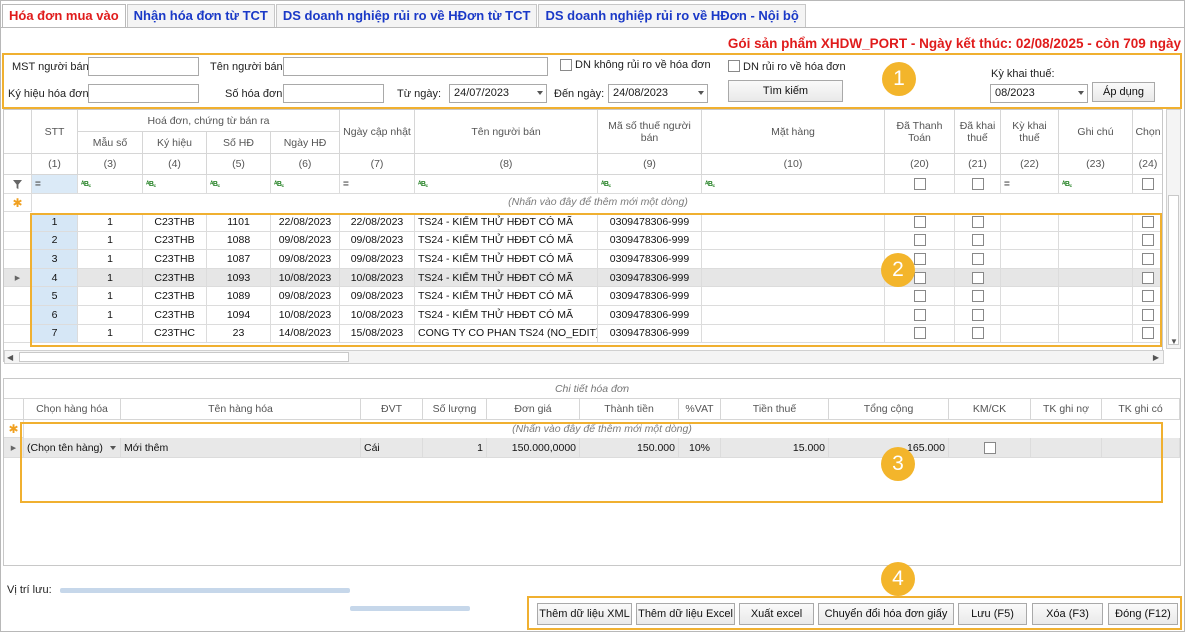 Image resolution: width=1185 pixels, height=632 pixels. Describe the element at coordinates (64, 16) in the screenshot. I see `tab-hoa-don-mua-vao: Hóa đơn mua vào` at that location.